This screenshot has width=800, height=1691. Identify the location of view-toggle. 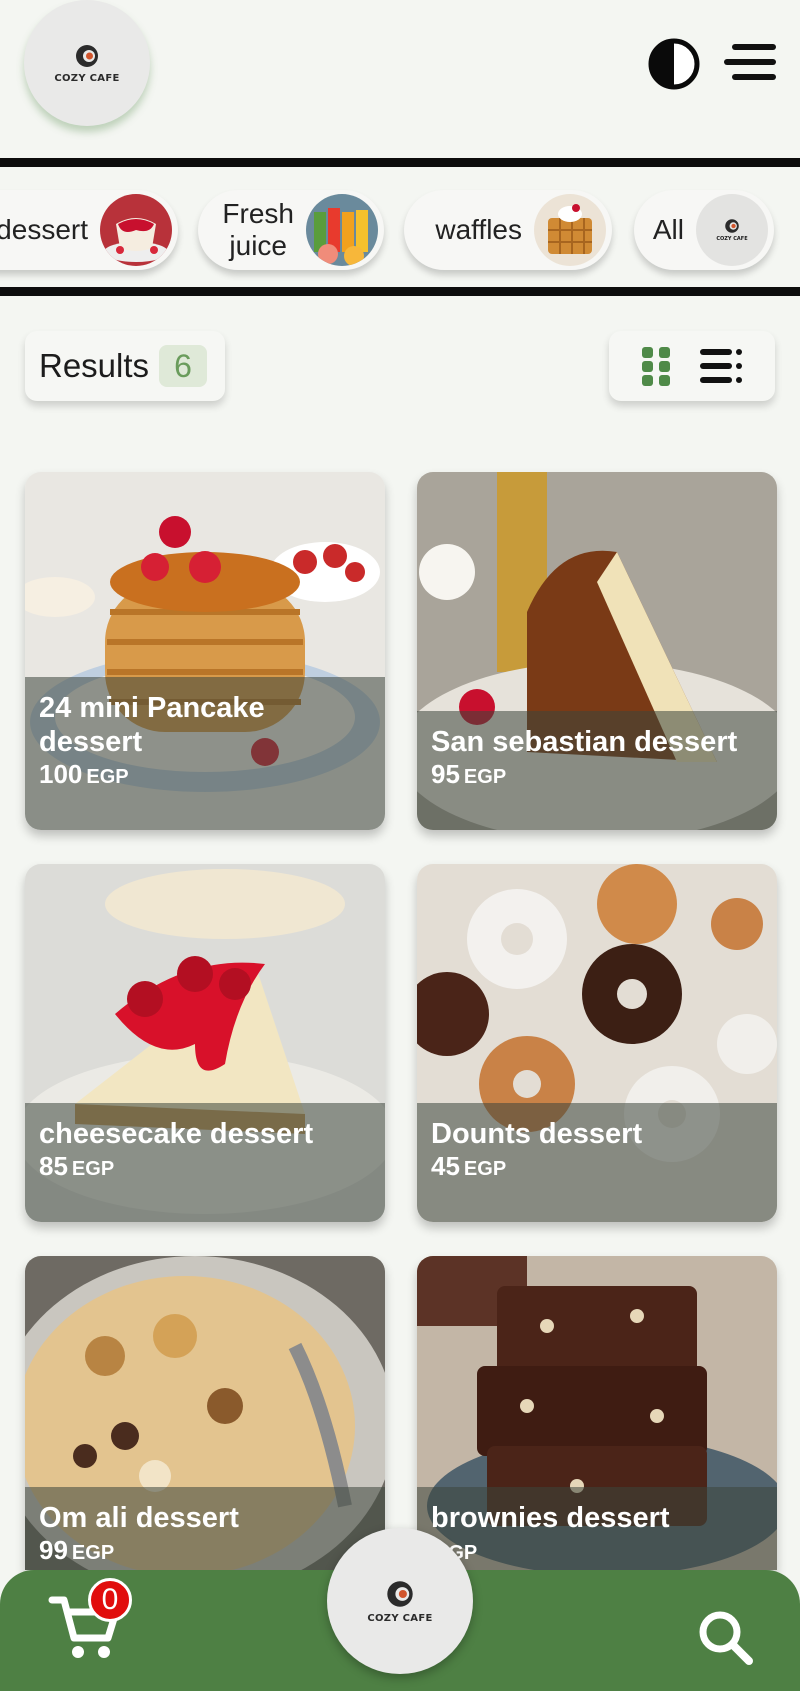
(692, 366).